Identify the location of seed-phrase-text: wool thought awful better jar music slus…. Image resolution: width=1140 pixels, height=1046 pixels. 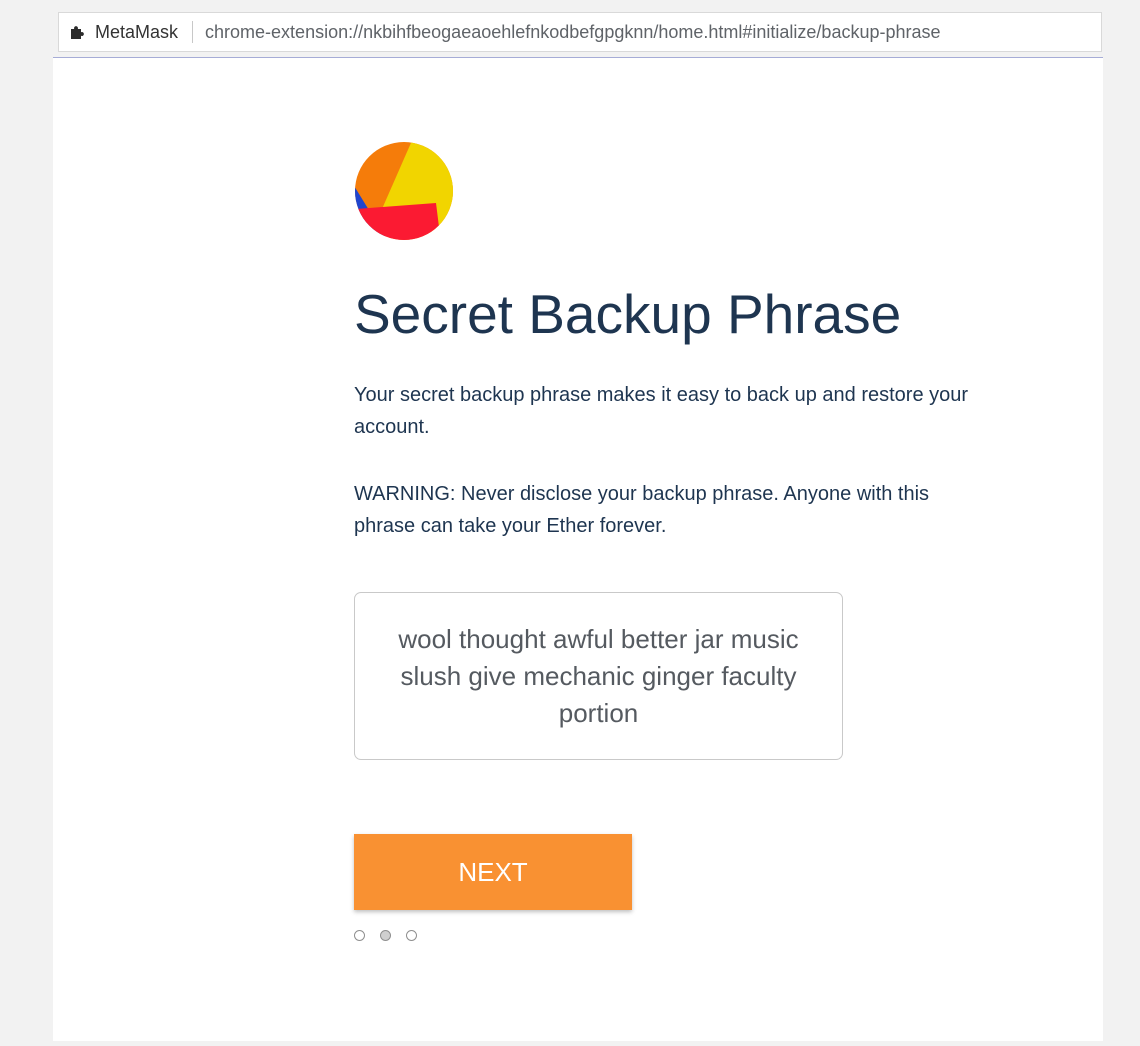
(598, 675).